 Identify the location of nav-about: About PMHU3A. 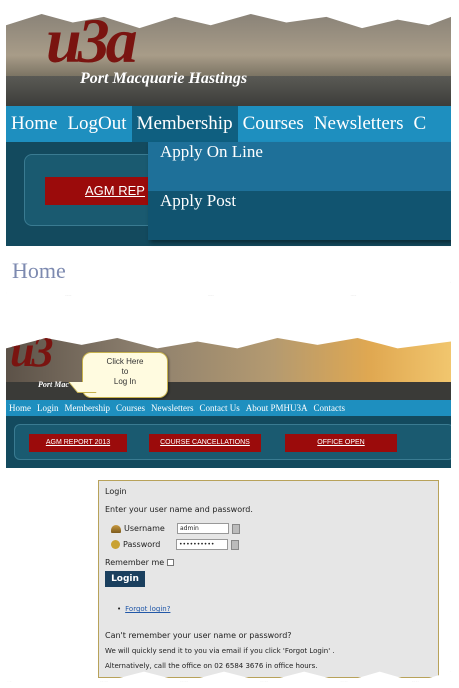
(277, 408).